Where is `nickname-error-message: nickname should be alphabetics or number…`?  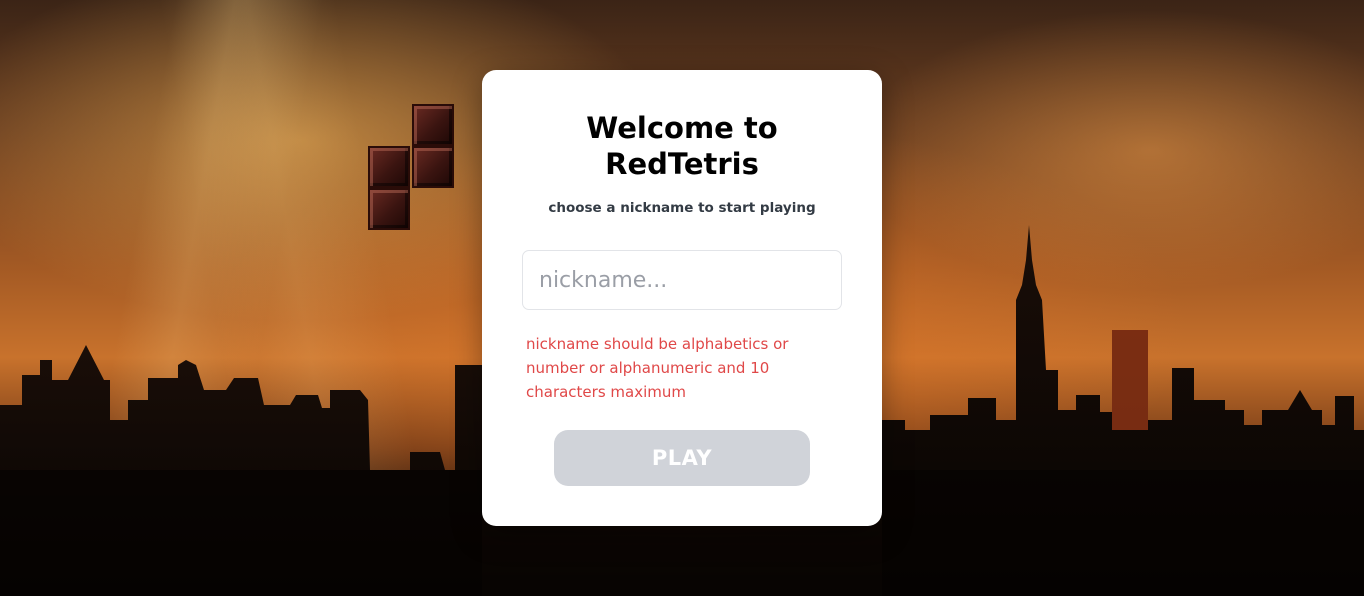 nickname-error-message: nickname should be alphabetics or number… is located at coordinates (657, 368).